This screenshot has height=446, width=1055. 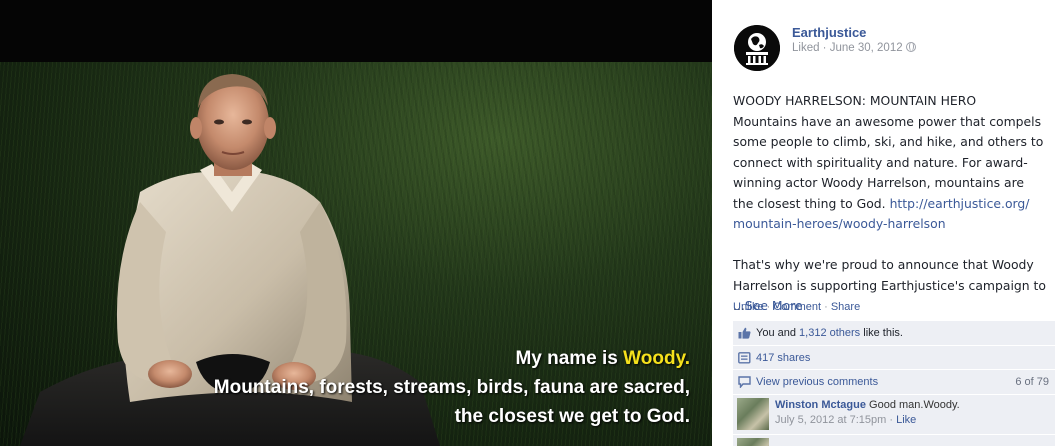 What do you see at coordinates (855, 100) in the screenshot?
I see `post-line: WOODY HARRELSON: MOUNTAIN HERO` at bounding box center [855, 100].